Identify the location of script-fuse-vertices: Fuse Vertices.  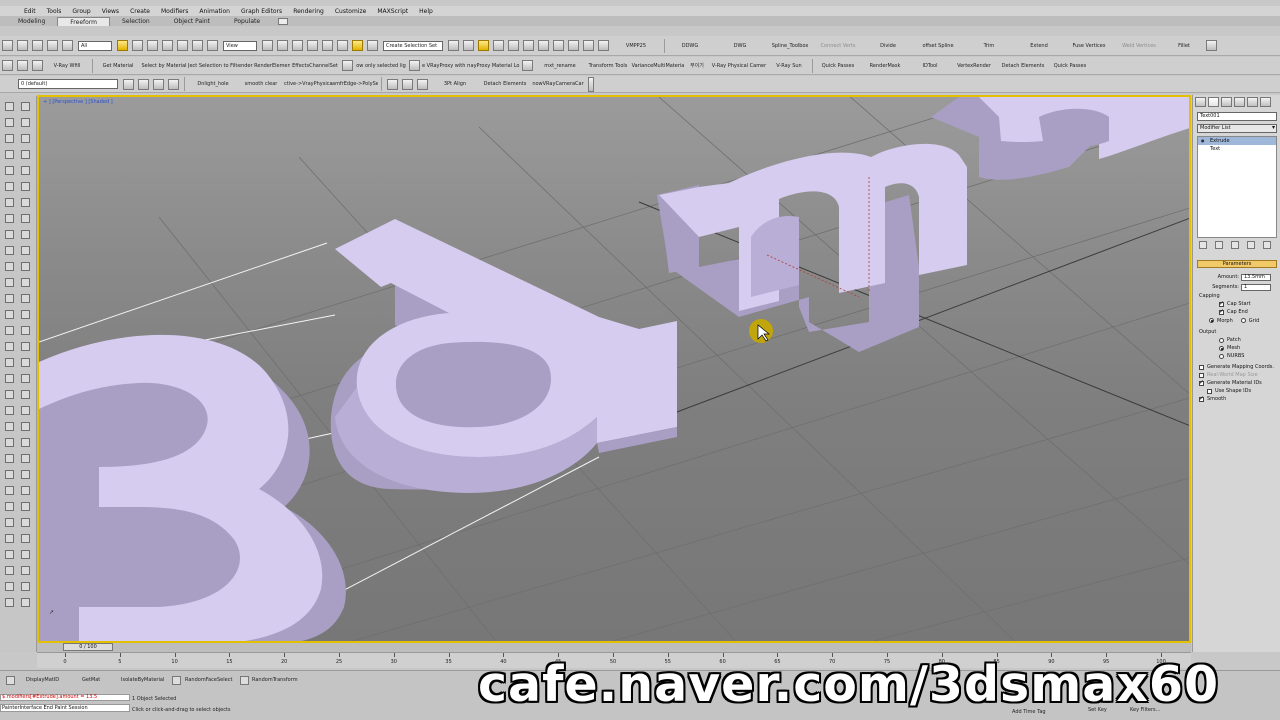
(1089, 46).